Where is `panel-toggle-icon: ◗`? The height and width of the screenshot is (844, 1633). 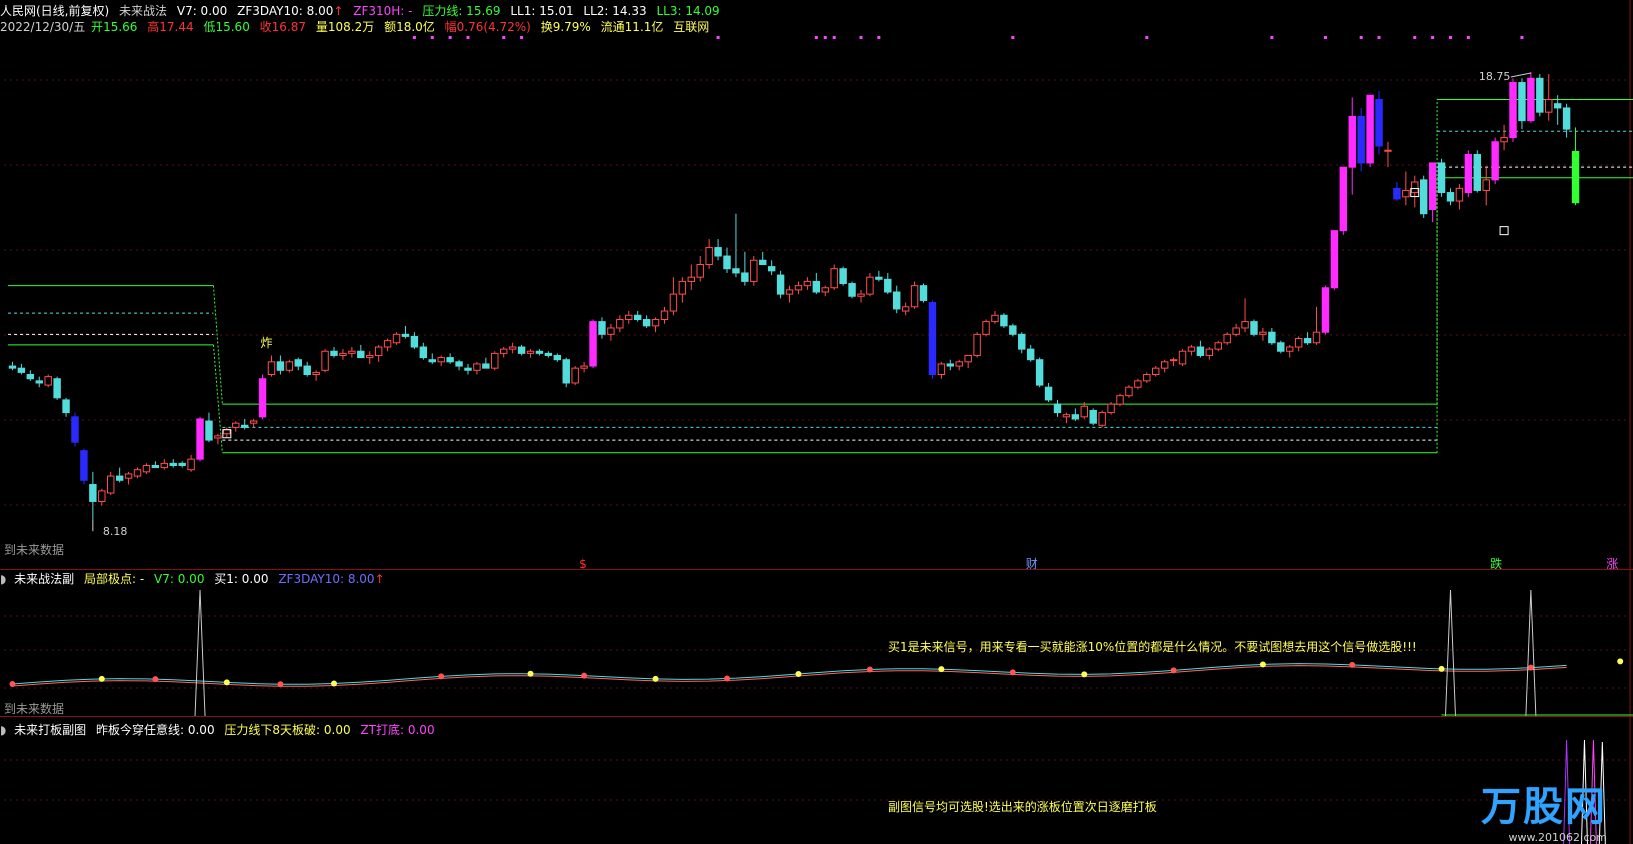
panel-toggle-icon: ◗ is located at coordinates (3, 579).